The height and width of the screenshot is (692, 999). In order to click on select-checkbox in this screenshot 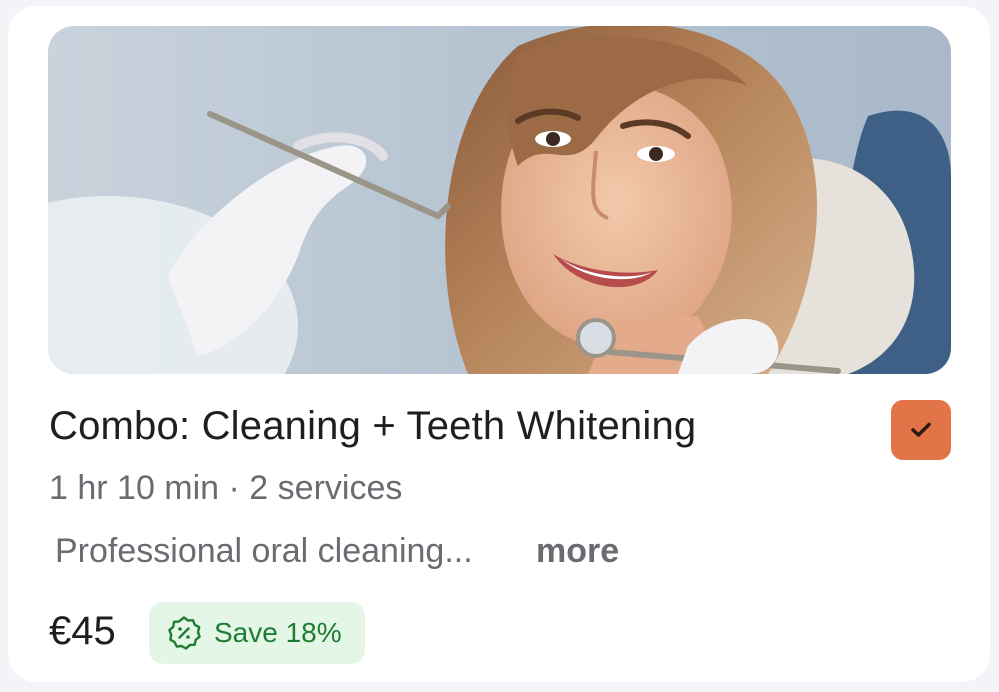, I will do `click(921, 430)`.